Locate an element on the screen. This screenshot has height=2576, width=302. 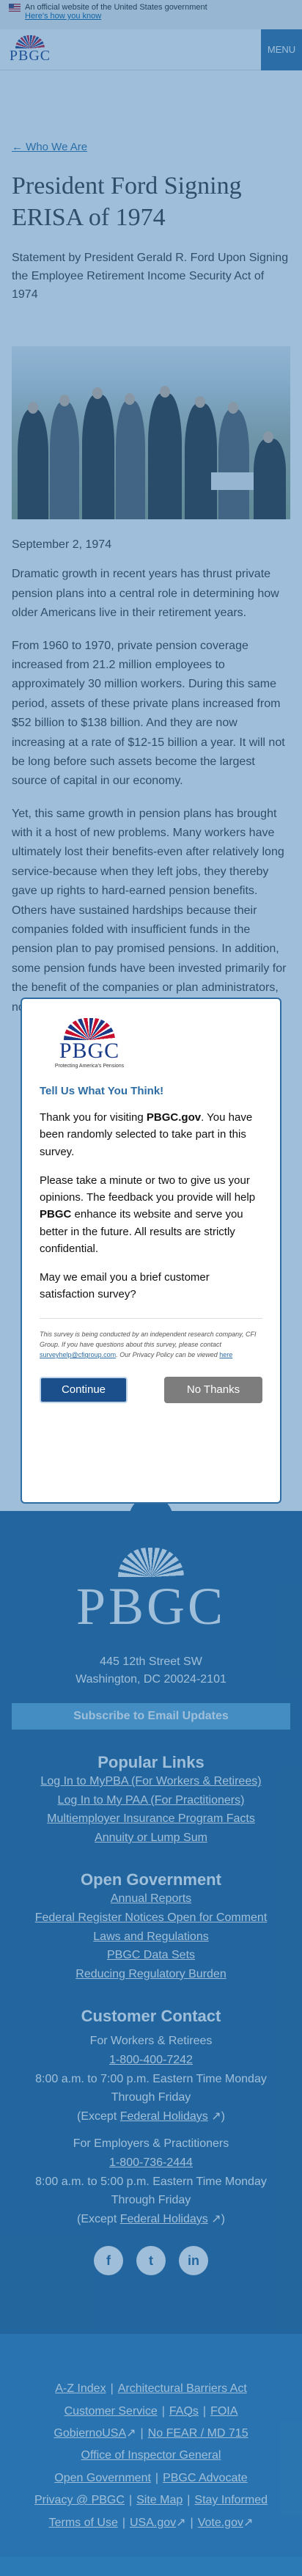
survey-heading: Tell Us What You Think! is located at coordinates (102, 1091).